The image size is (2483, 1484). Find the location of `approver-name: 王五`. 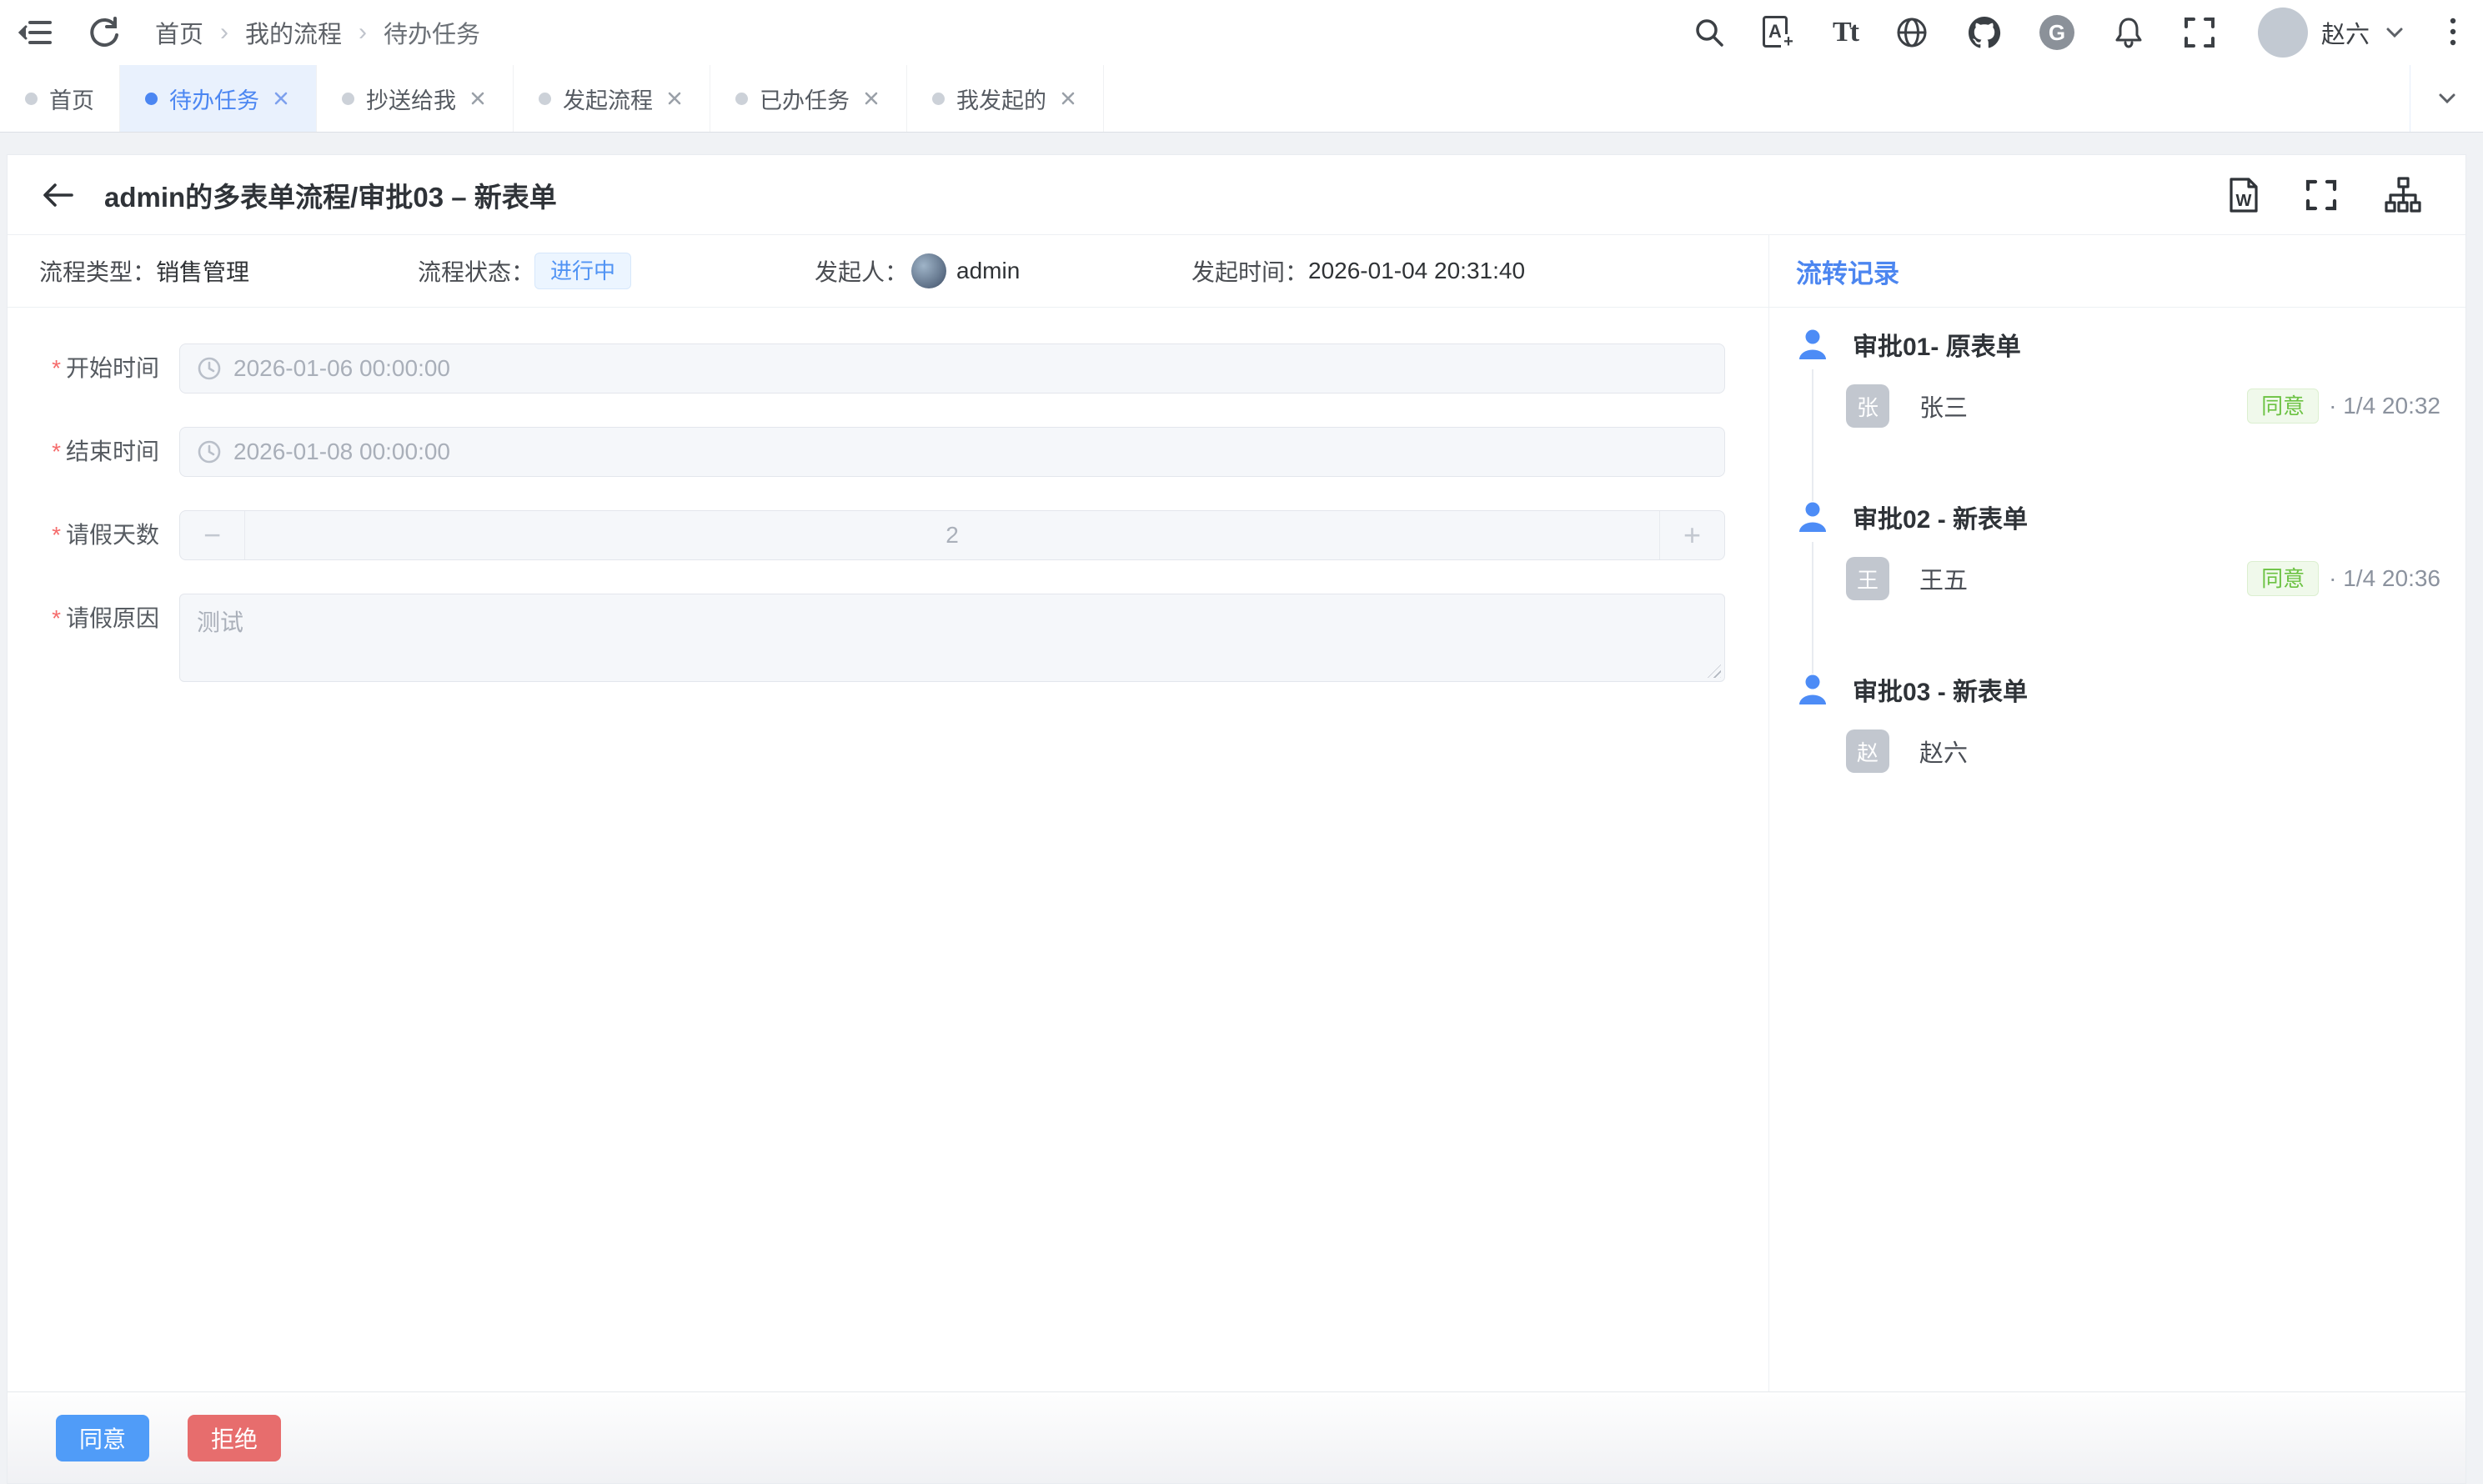

approver-name: 王五 is located at coordinates (1944, 581).